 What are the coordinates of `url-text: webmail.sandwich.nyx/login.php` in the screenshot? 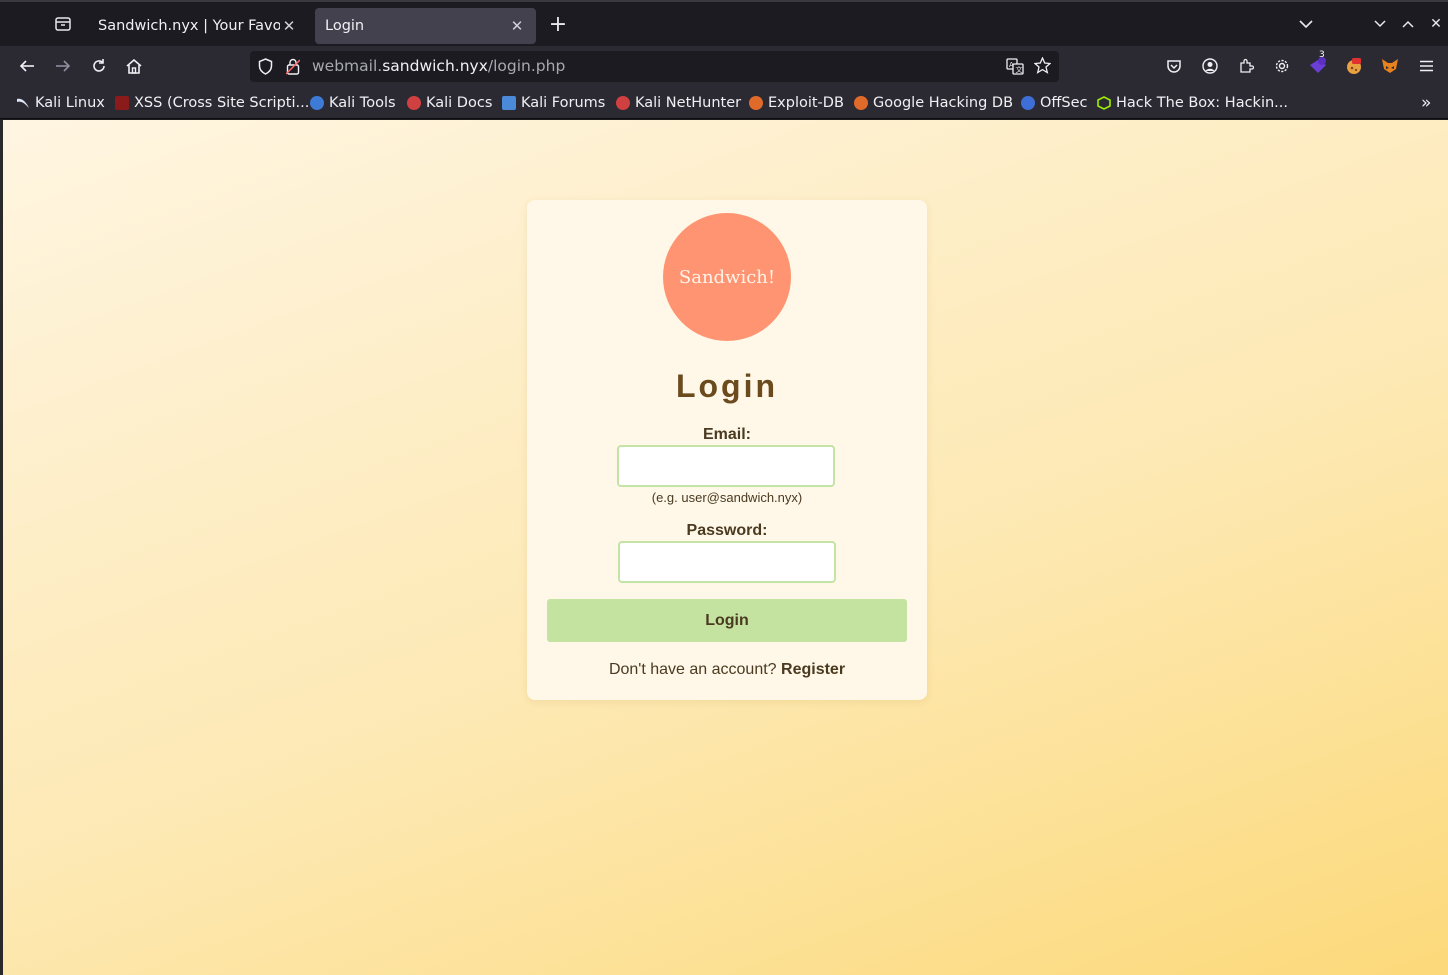 It's located at (438, 66).